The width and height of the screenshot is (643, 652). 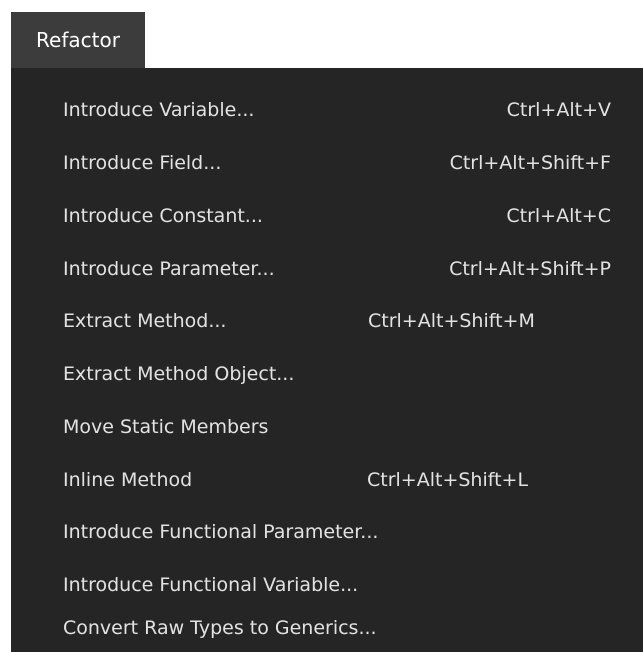 What do you see at coordinates (337, 216) in the screenshot?
I see `menu-item-introduce-constant: Introduce Constant... Ctrl+Alt+C` at bounding box center [337, 216].